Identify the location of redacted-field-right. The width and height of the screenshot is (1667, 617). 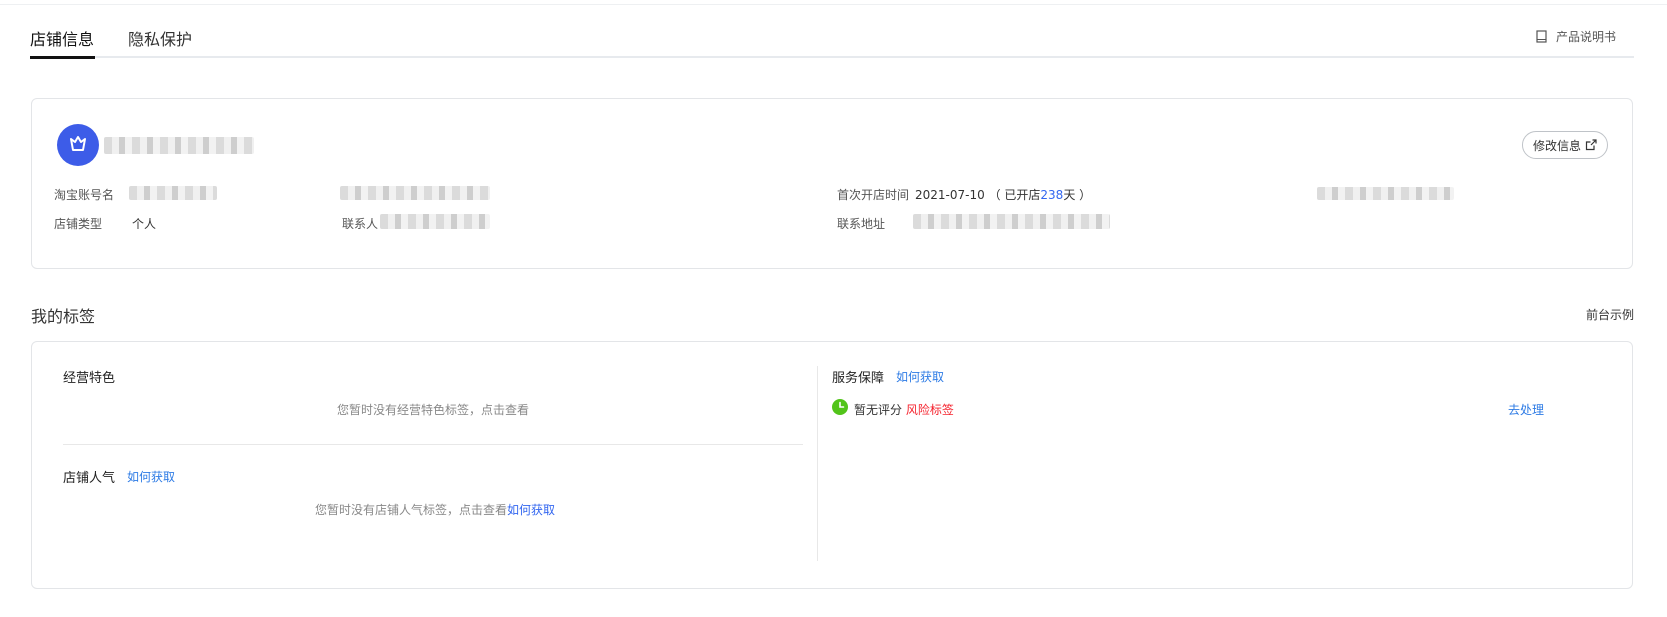
(1385, 193).